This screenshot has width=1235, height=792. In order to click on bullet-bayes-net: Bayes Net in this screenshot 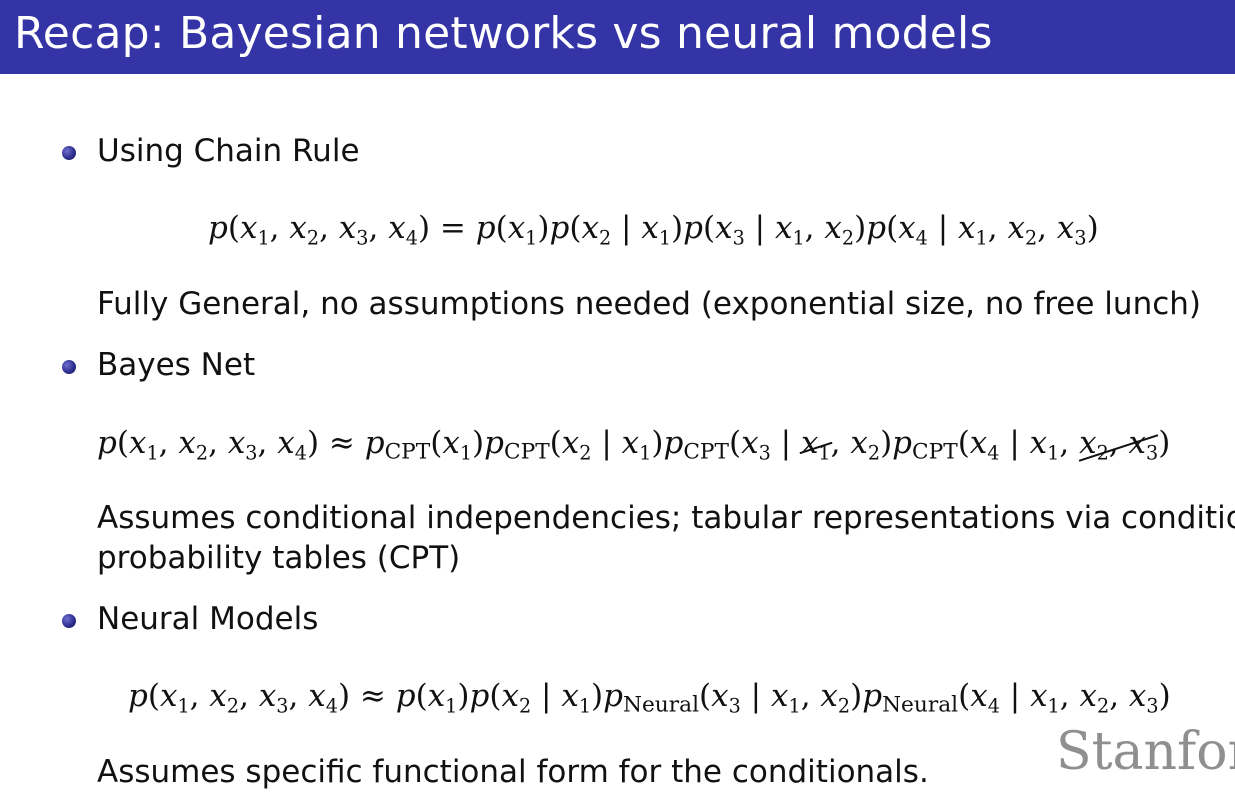, I will do `click(176, 365)`.